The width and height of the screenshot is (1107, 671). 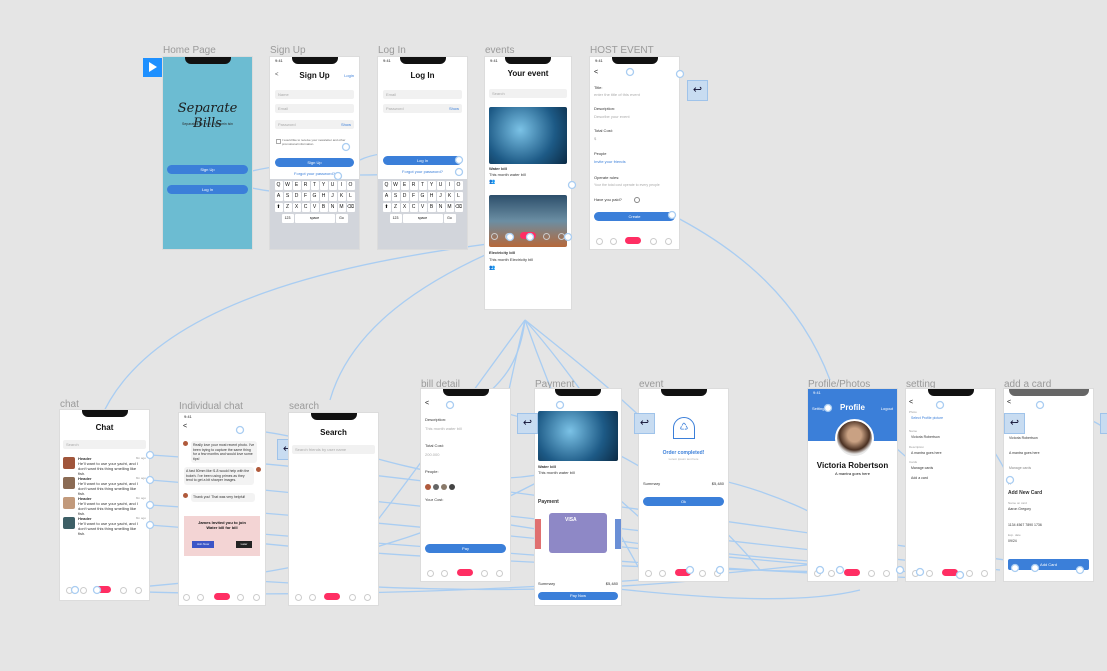 I want to click on friend-search-input: Search friends by user name, so click(x=333, y=449).